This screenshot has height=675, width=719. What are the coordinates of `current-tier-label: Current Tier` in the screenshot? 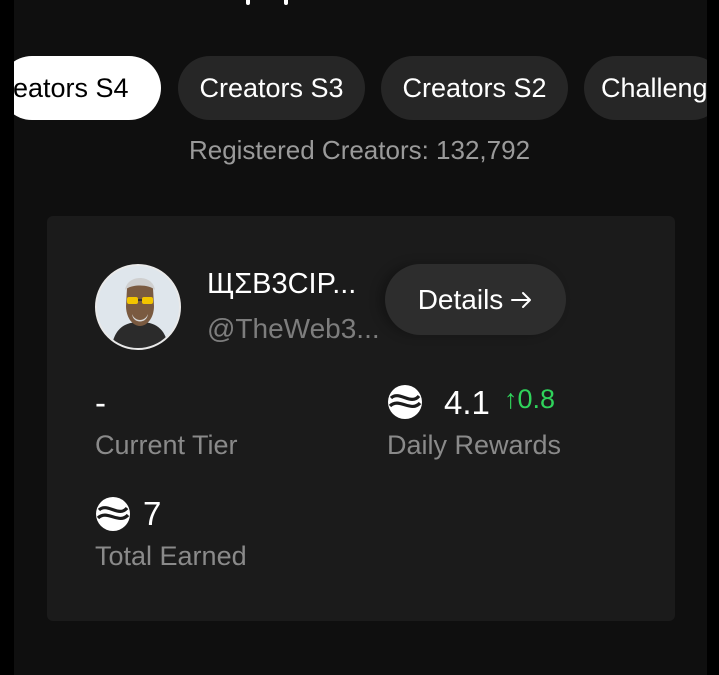 It's located at (166, 445).